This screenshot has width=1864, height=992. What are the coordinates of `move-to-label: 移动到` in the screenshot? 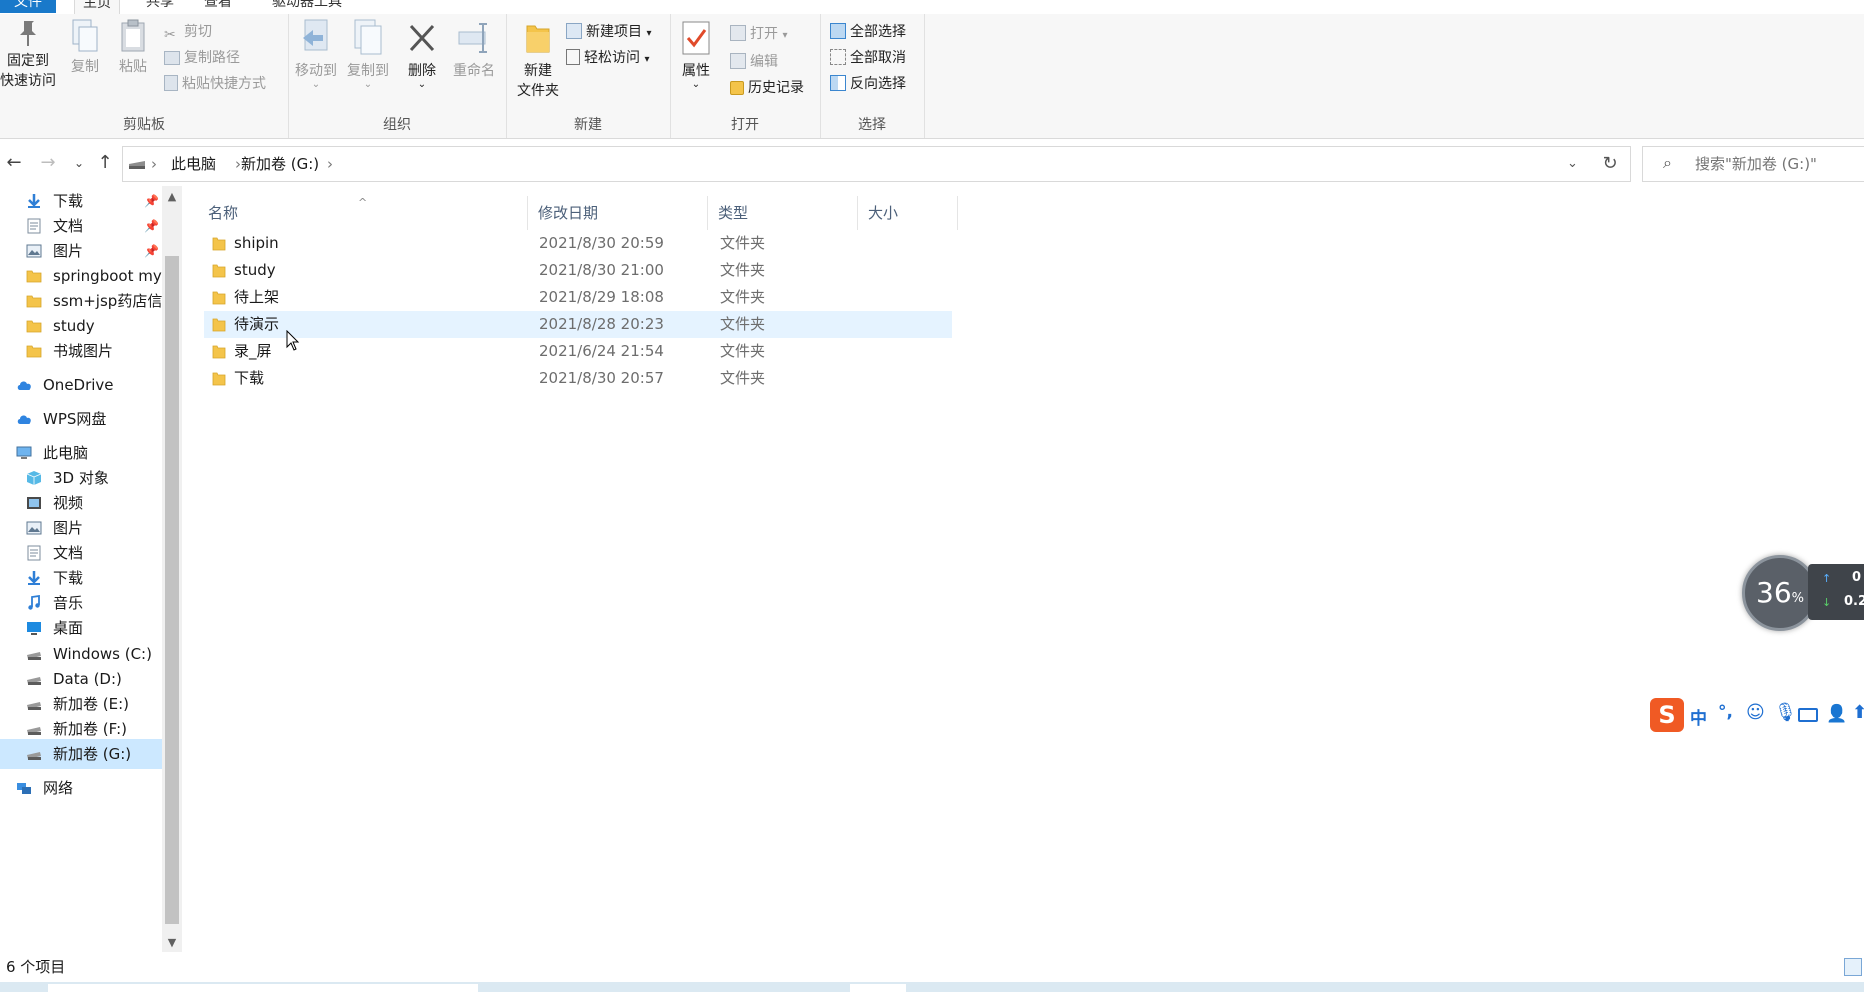 It's located at (316, 71).